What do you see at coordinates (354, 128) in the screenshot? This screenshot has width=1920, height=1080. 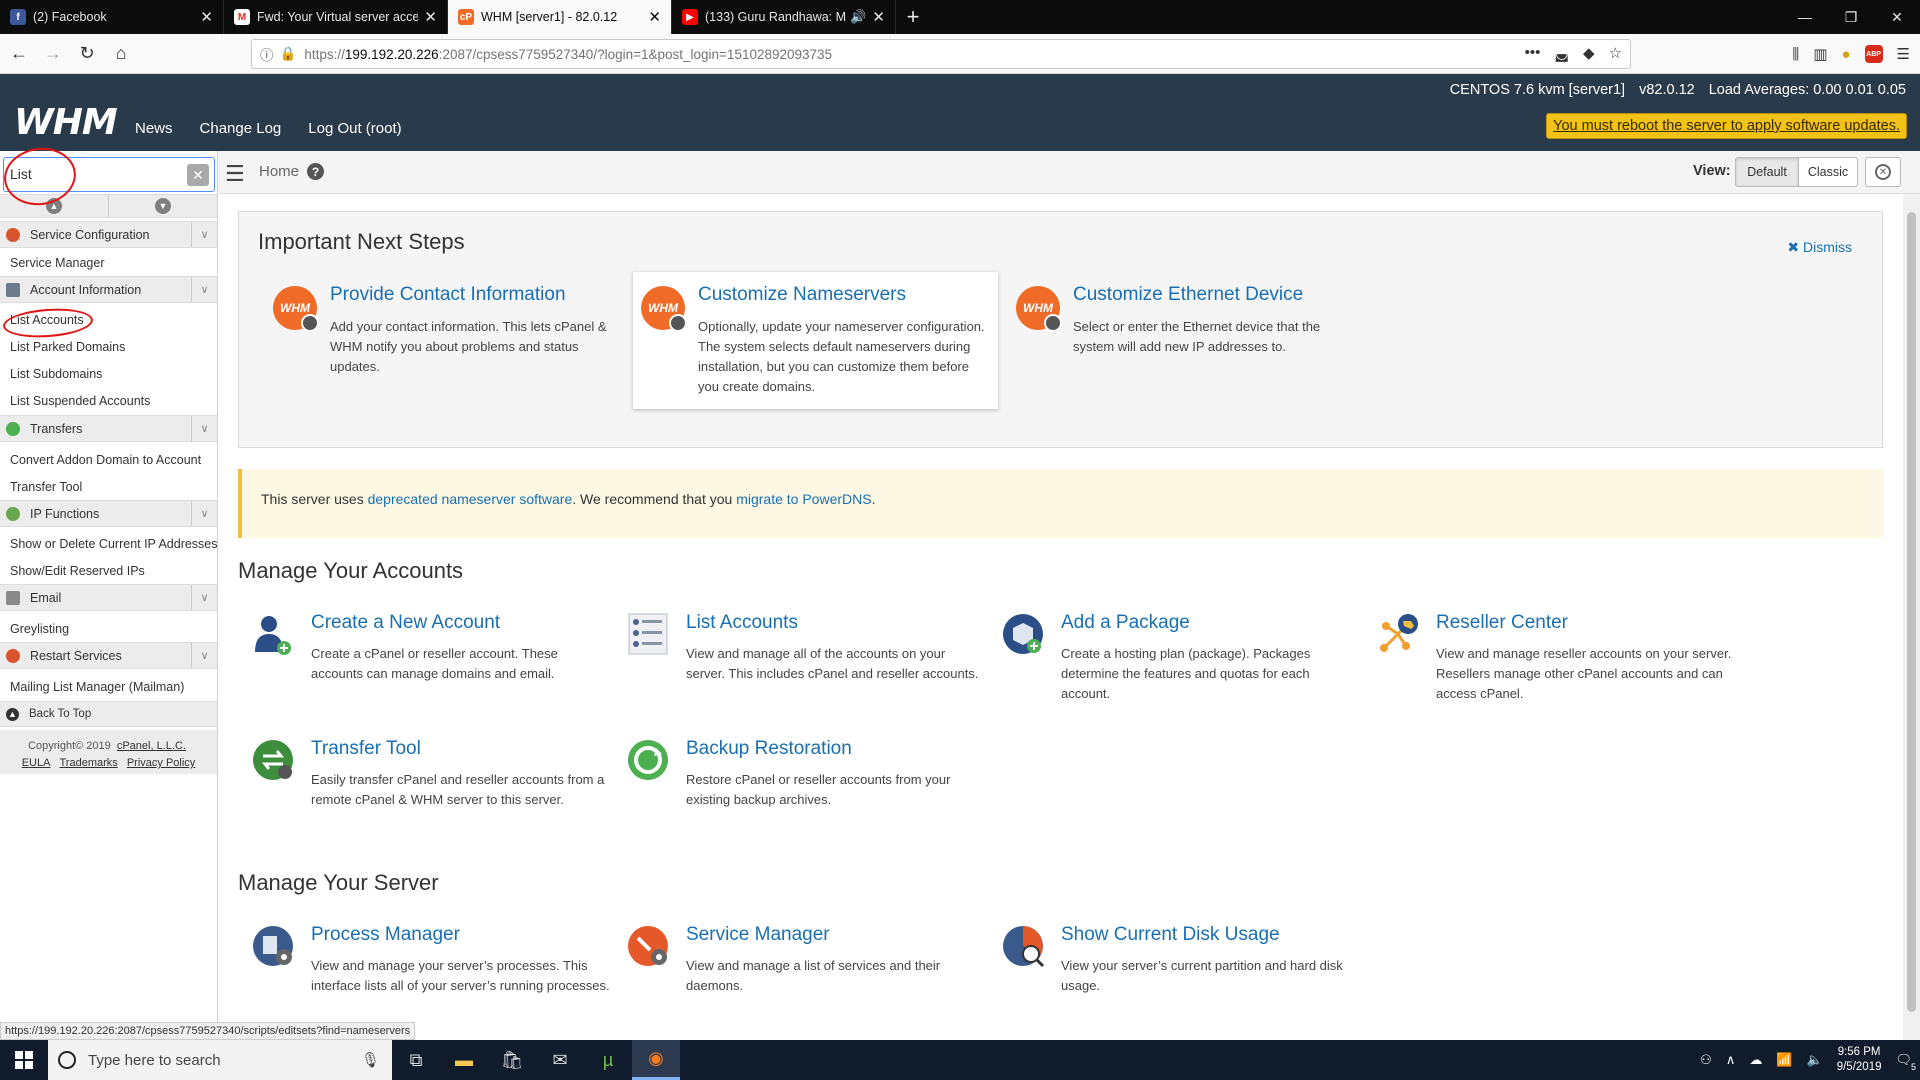 I see `nav-logout: Log Out (root)` at bounding box center [354, 128].